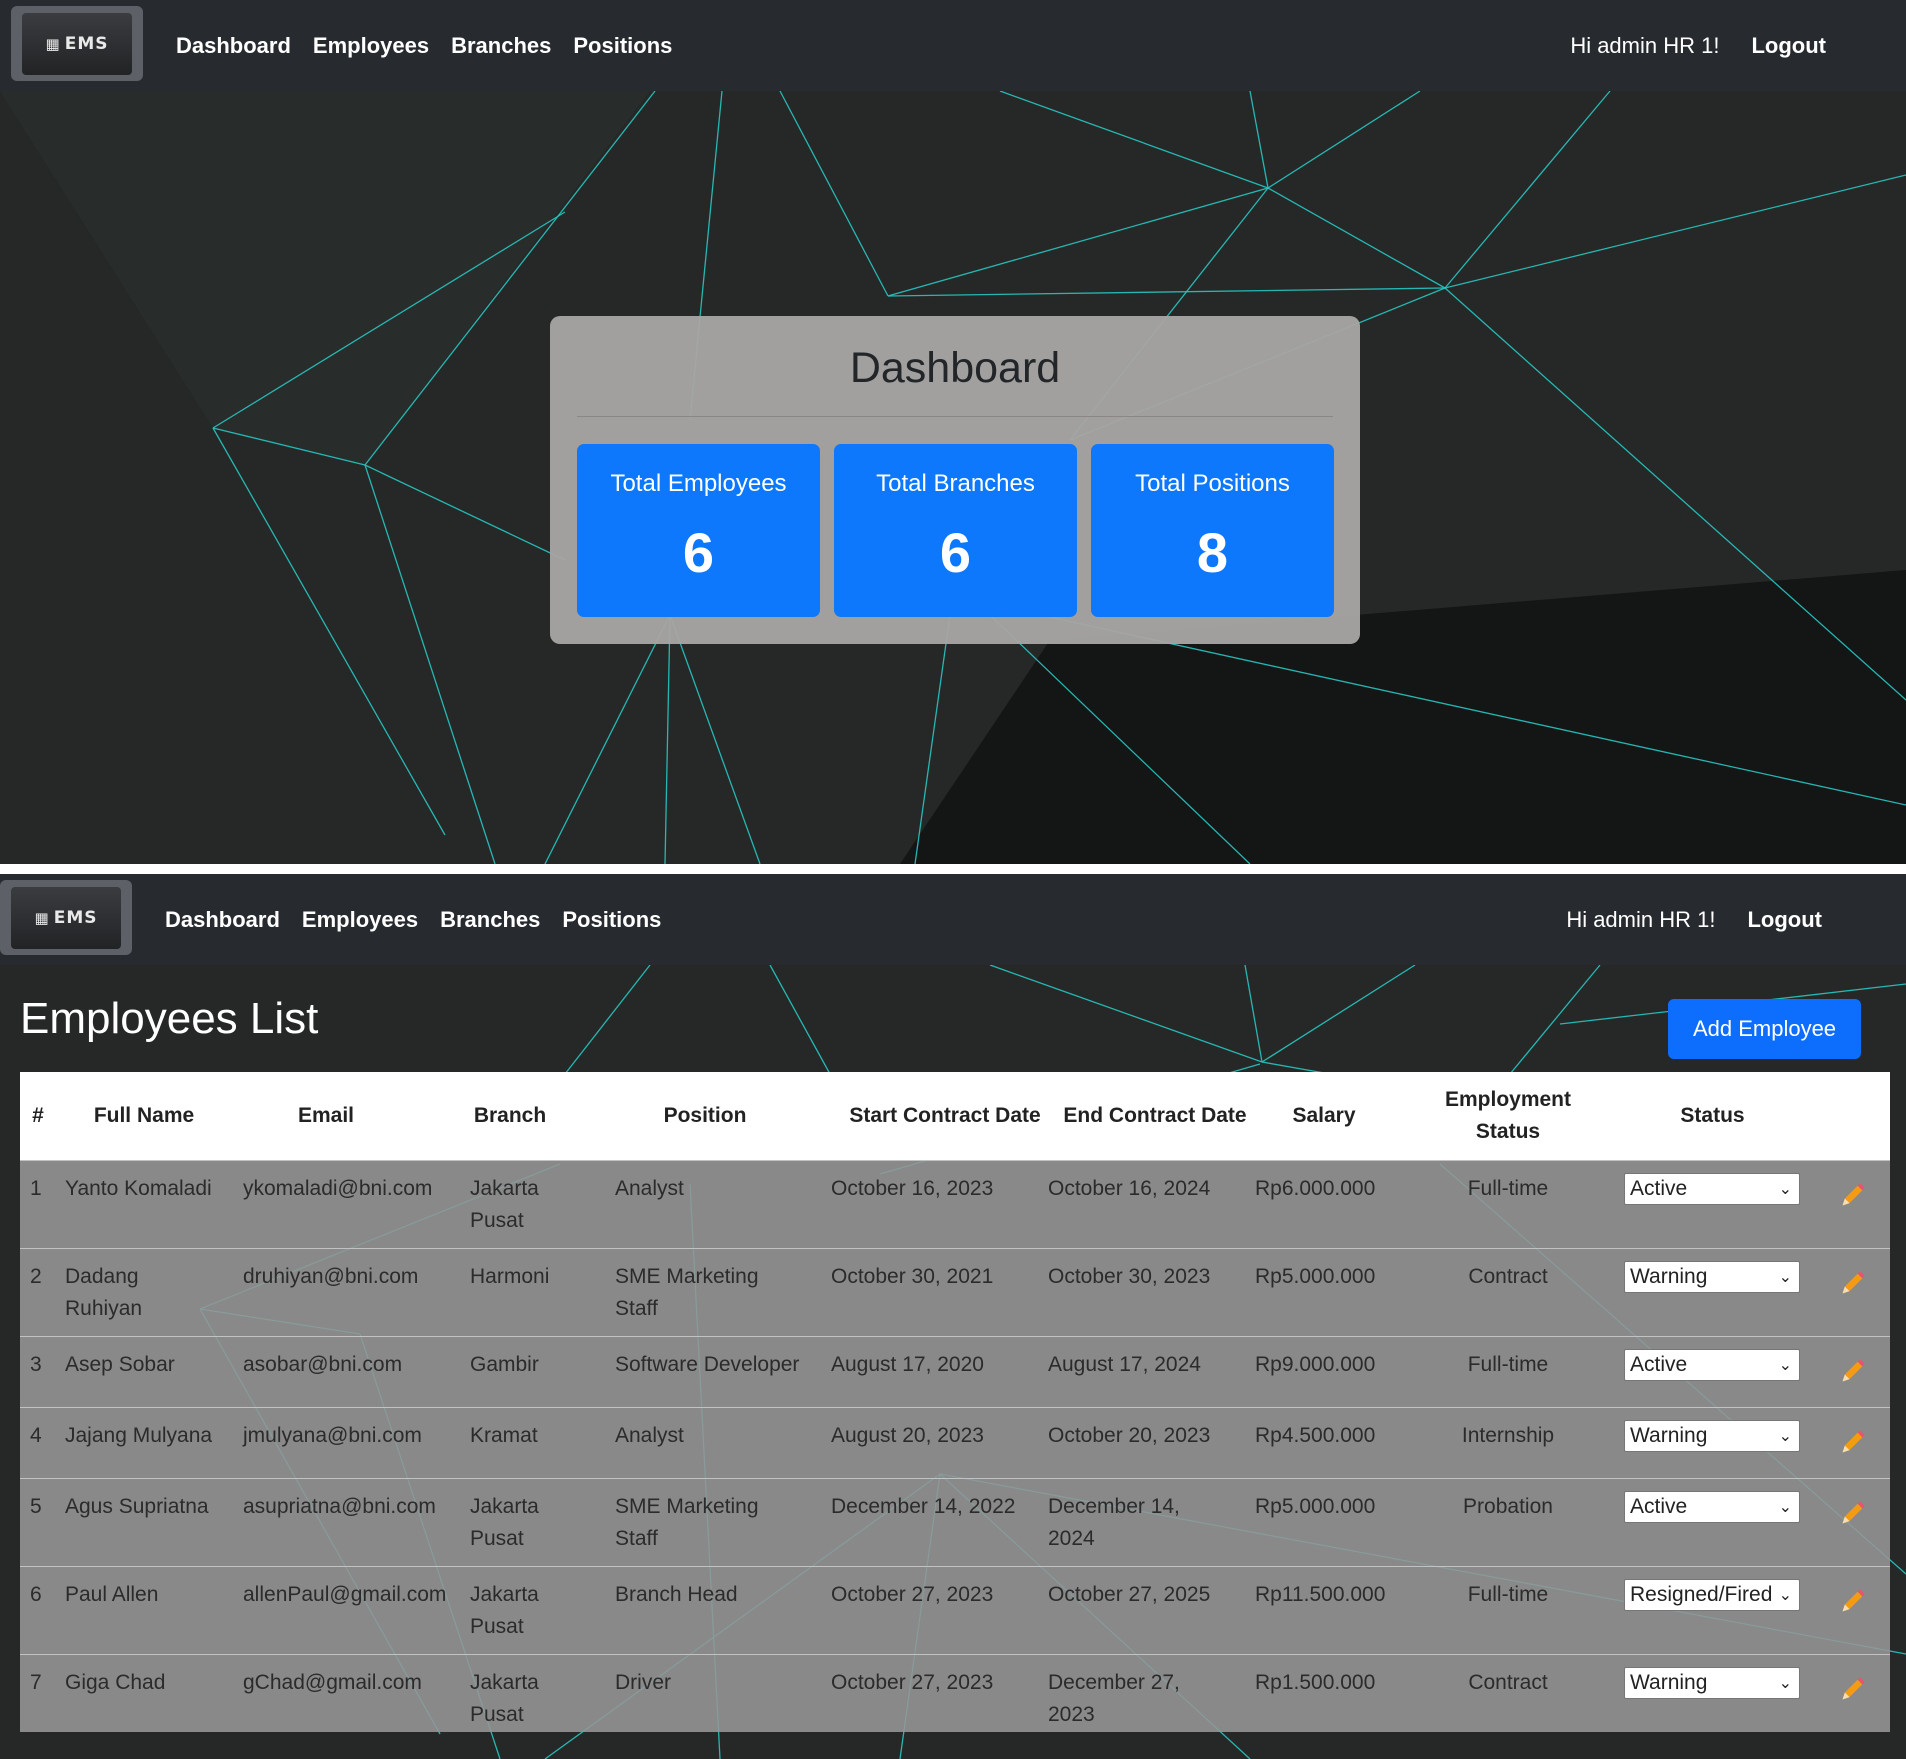 This screenshot has width=1906, height=1759. I want to click on cell-salary: Rp11.500.000, so click(1320, 1594).